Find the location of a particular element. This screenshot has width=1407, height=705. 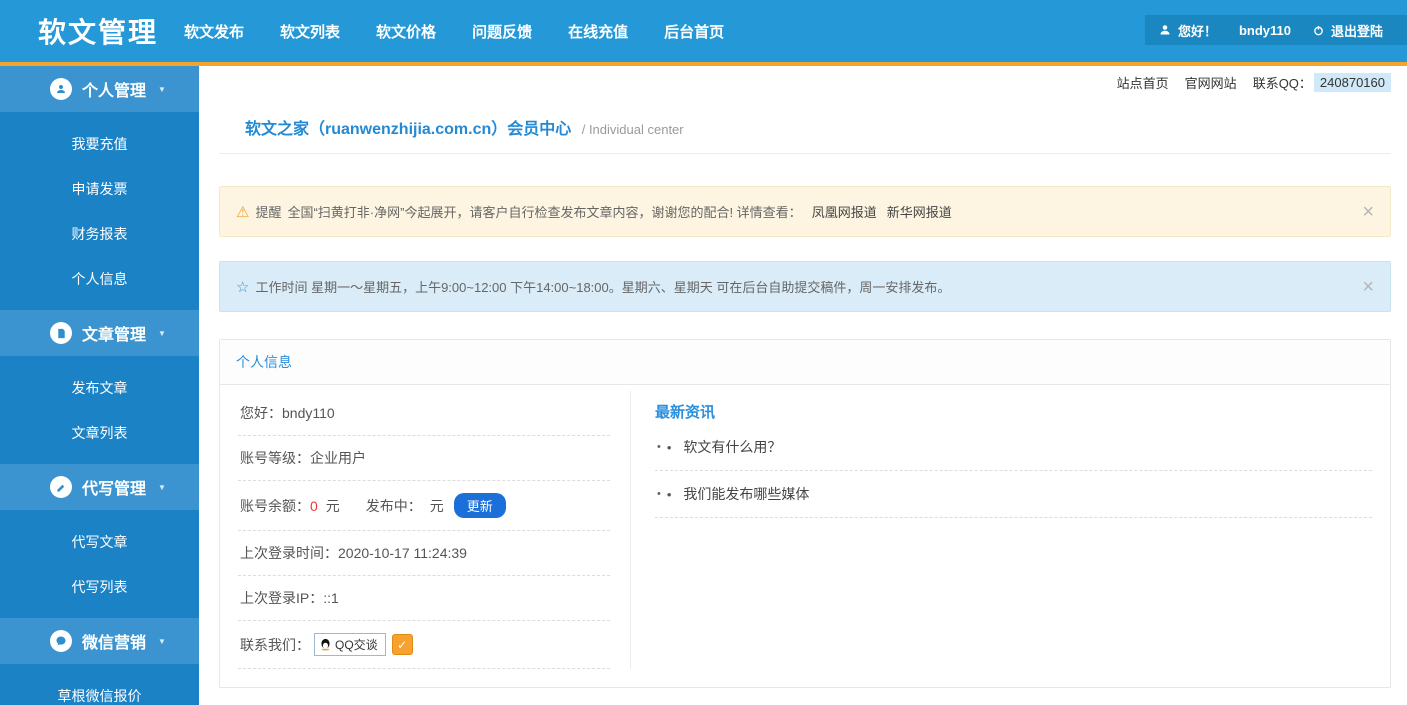

greeting-row: 您好： bndy110 is located at coordinates (424, 413).